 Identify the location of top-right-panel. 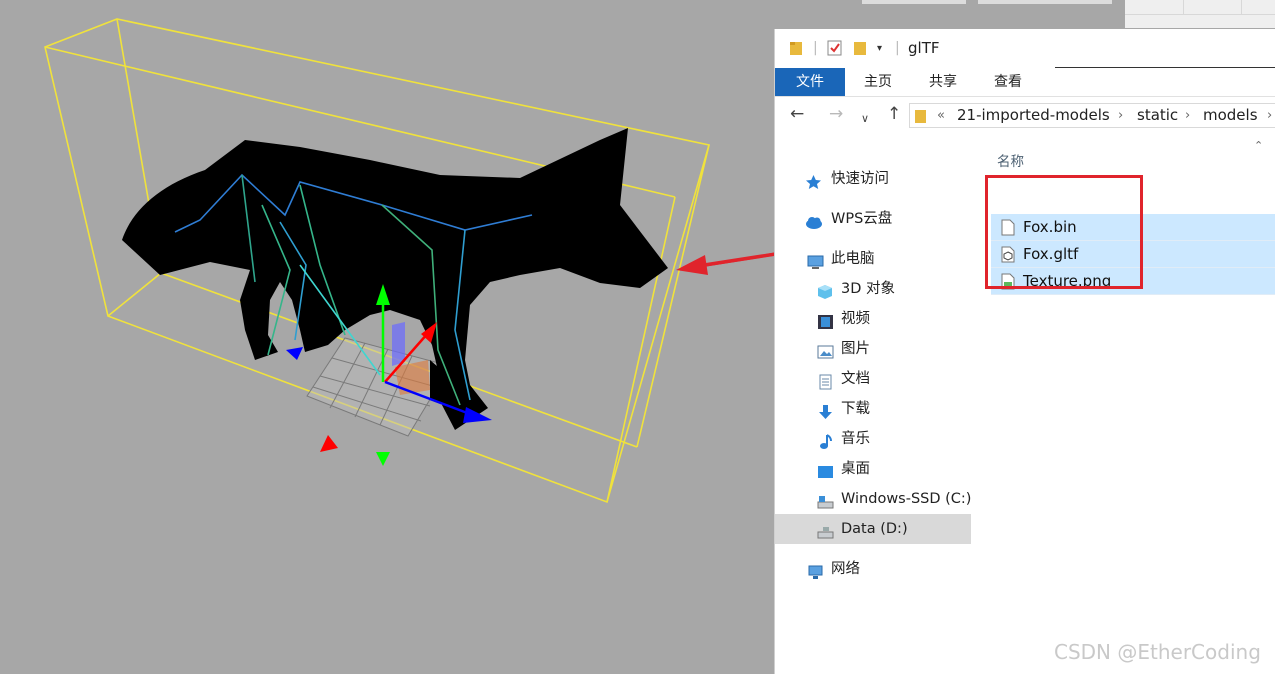
(1200, 14).